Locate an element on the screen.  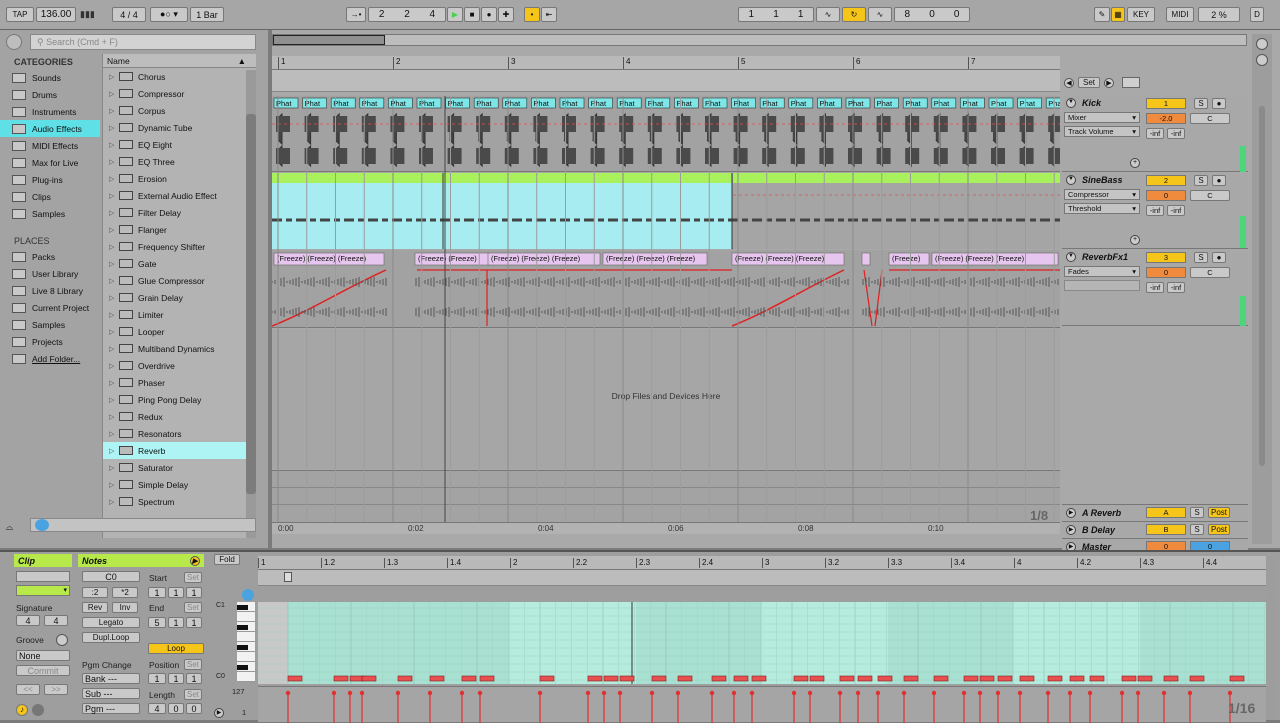
pos-beat-field: 1 is located at coordinates (176, 678).